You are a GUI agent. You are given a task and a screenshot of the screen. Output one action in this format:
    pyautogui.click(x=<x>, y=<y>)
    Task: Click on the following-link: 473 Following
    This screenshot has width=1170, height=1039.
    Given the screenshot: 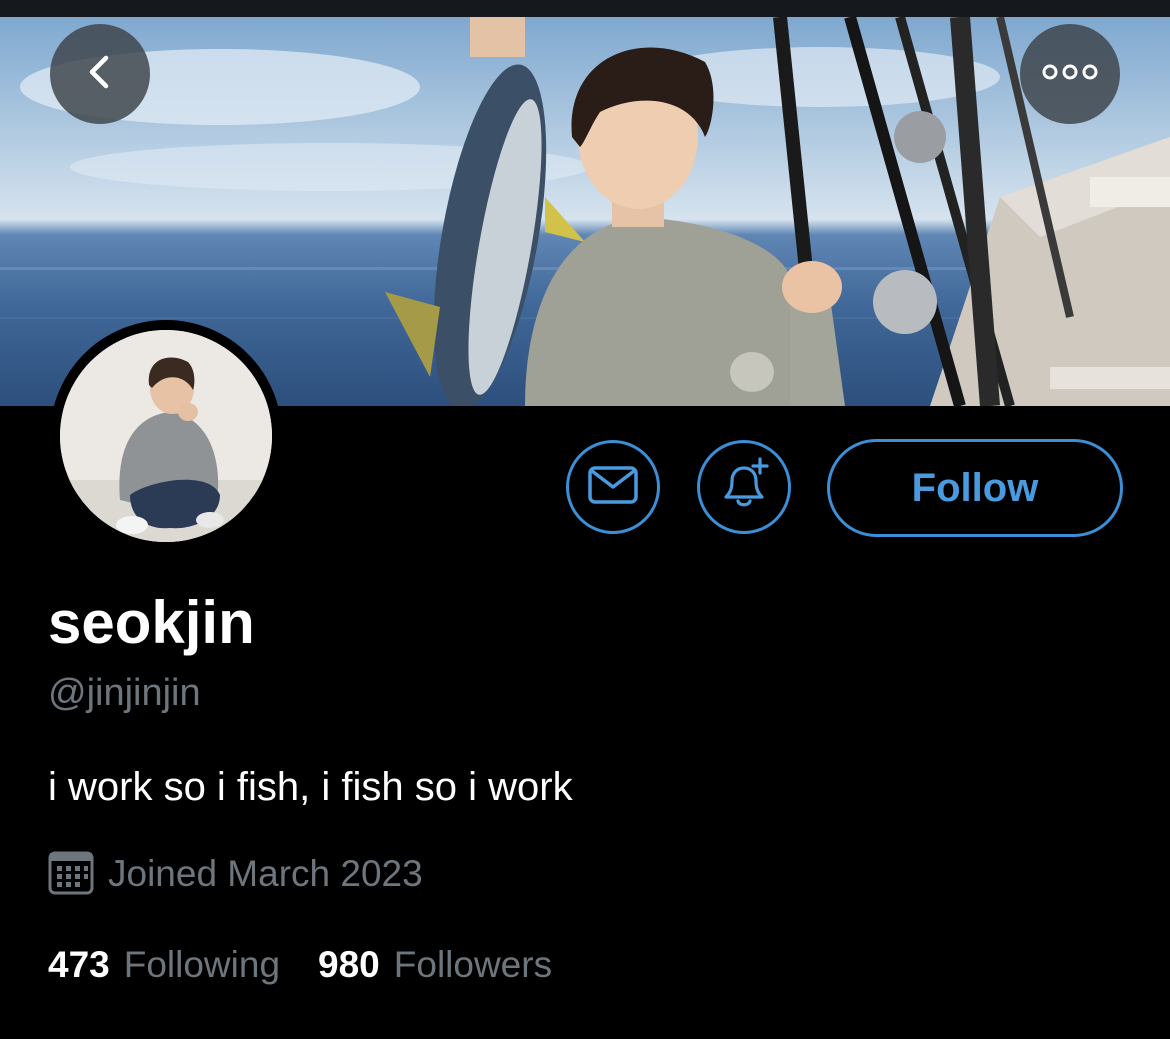 What is the action you would take?
    pyautogui.click(x=164, y=965)
    